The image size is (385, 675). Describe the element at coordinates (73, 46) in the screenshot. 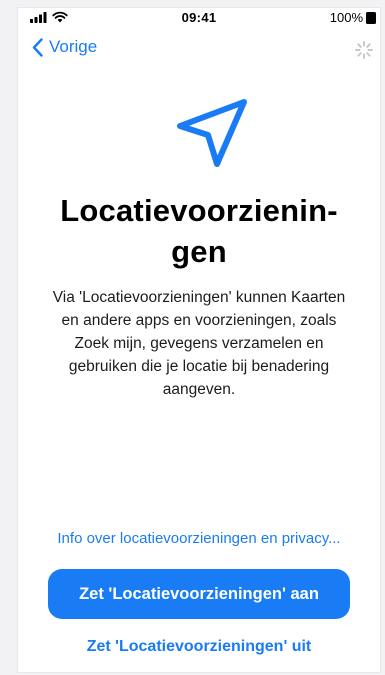

I see `back-button-label: Vorige` at that location.